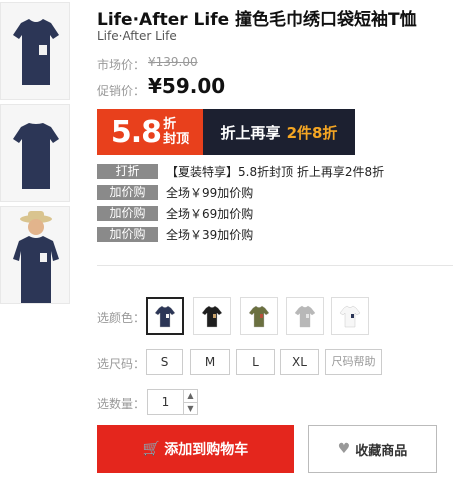 The image size is (453, 486). What do you see at coordinates (176, 139) in the screenshot?
I see `discount-bottom: 封顶` at bounding box center [176, 139].